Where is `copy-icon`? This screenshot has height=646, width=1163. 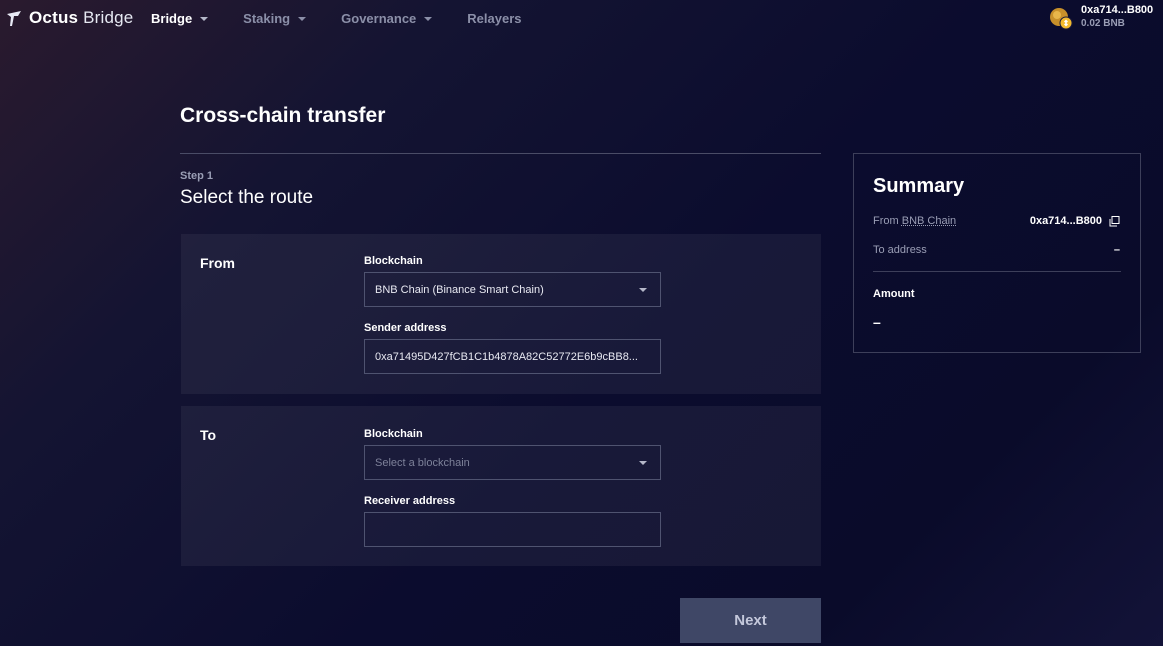 copy-icon is located at coordinates (1114, 221).